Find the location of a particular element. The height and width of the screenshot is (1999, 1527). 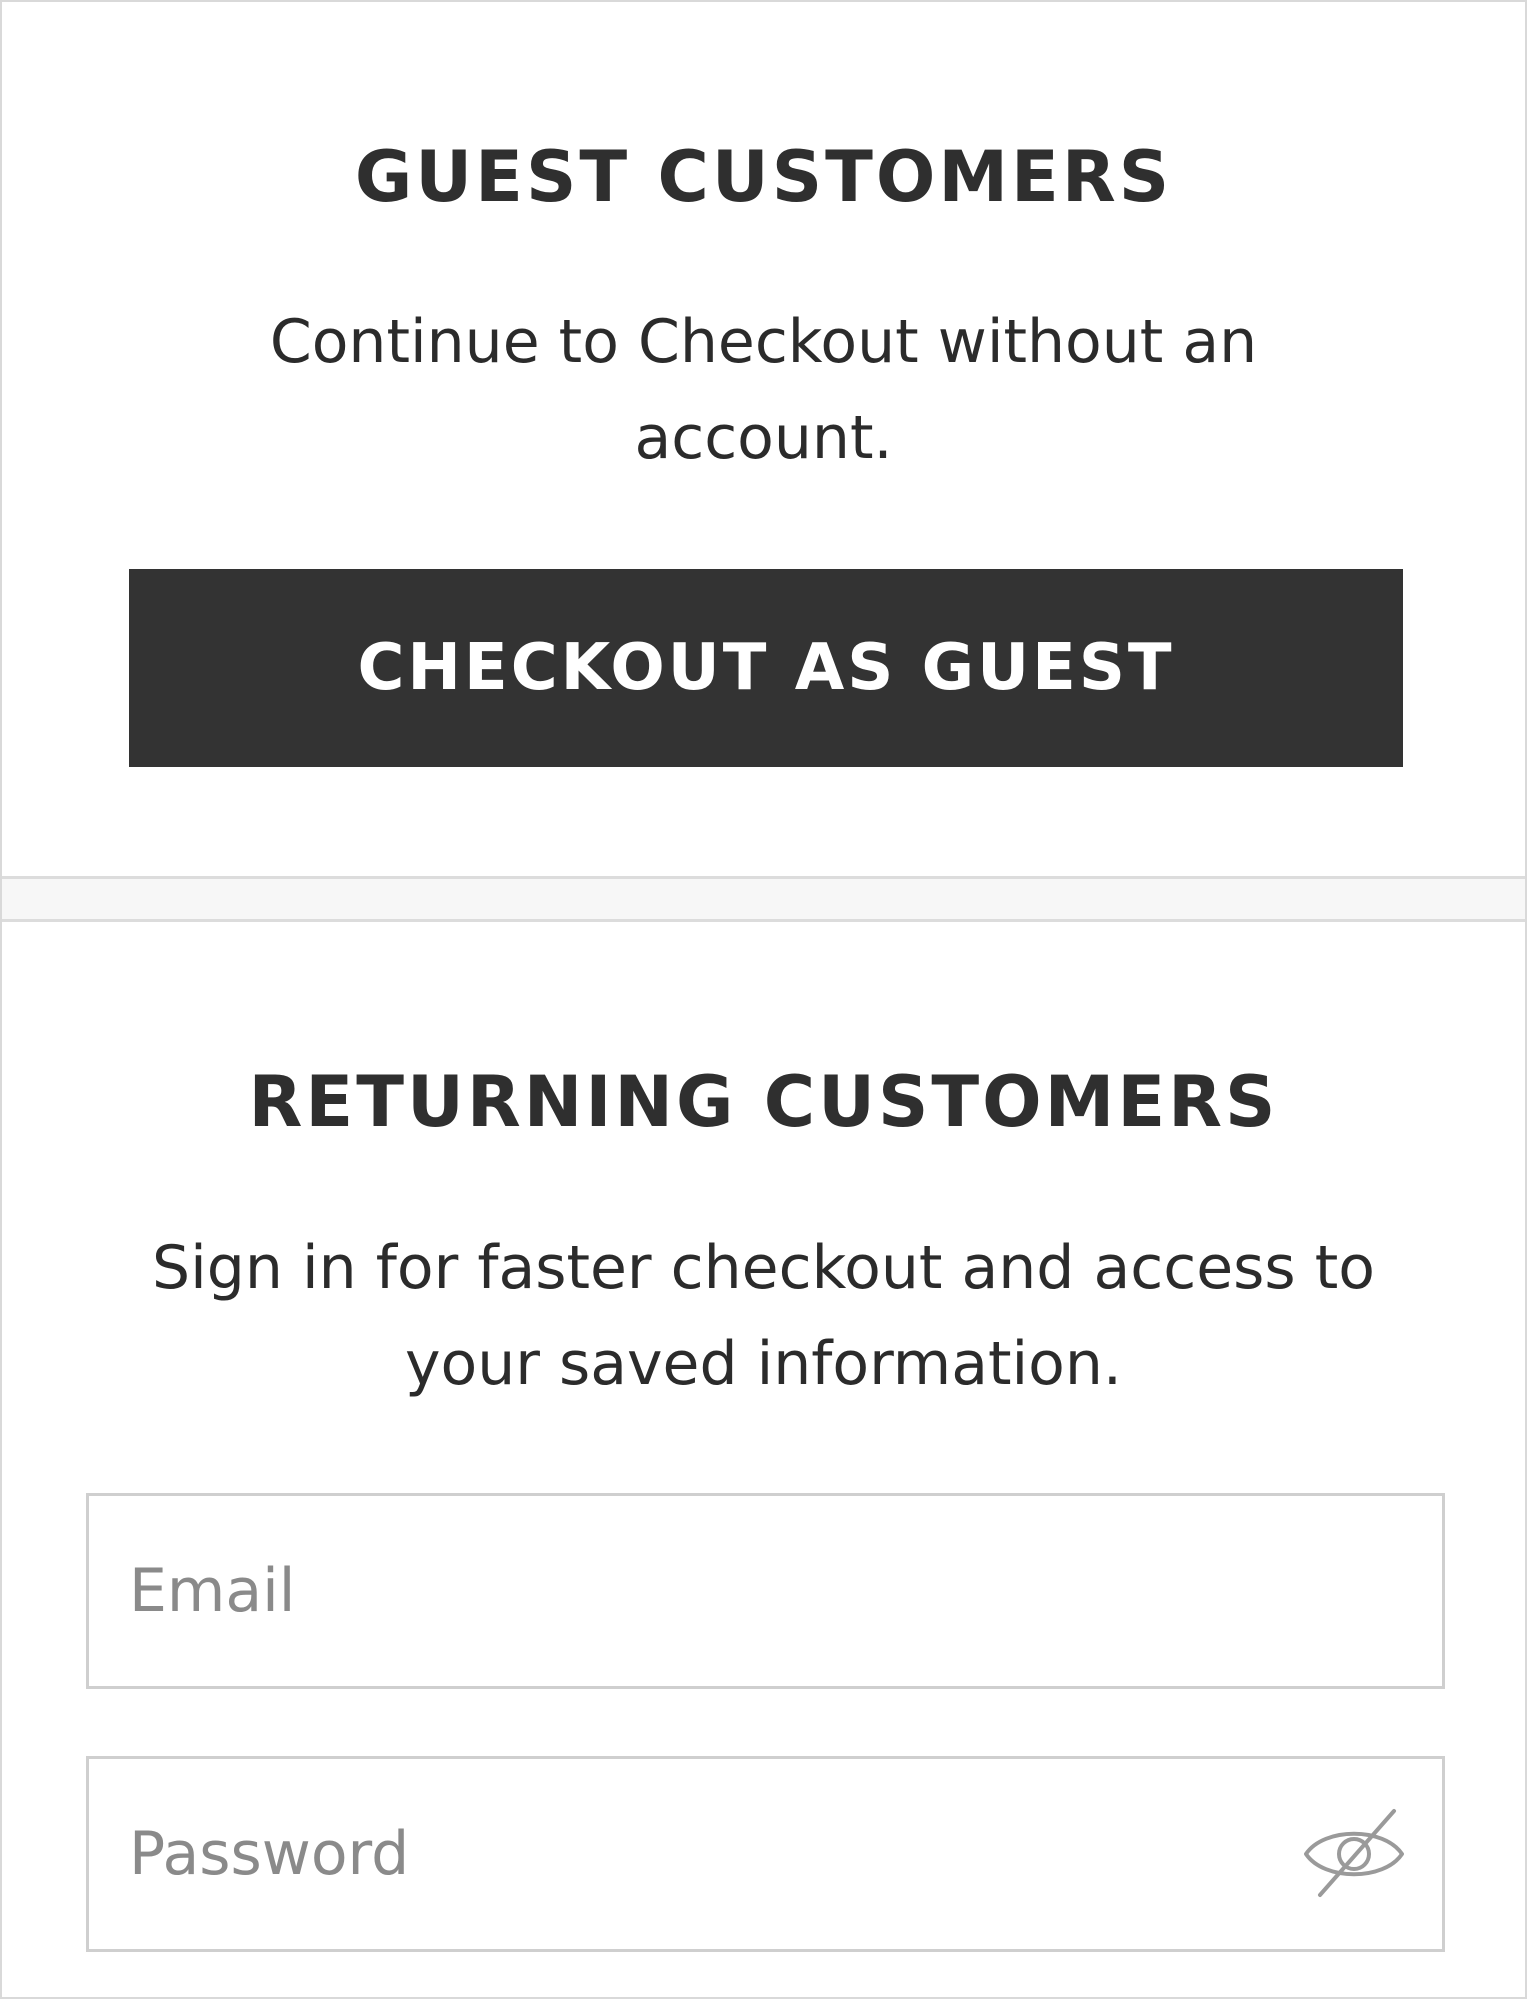

password-field is located at coordinates (704, 1854).